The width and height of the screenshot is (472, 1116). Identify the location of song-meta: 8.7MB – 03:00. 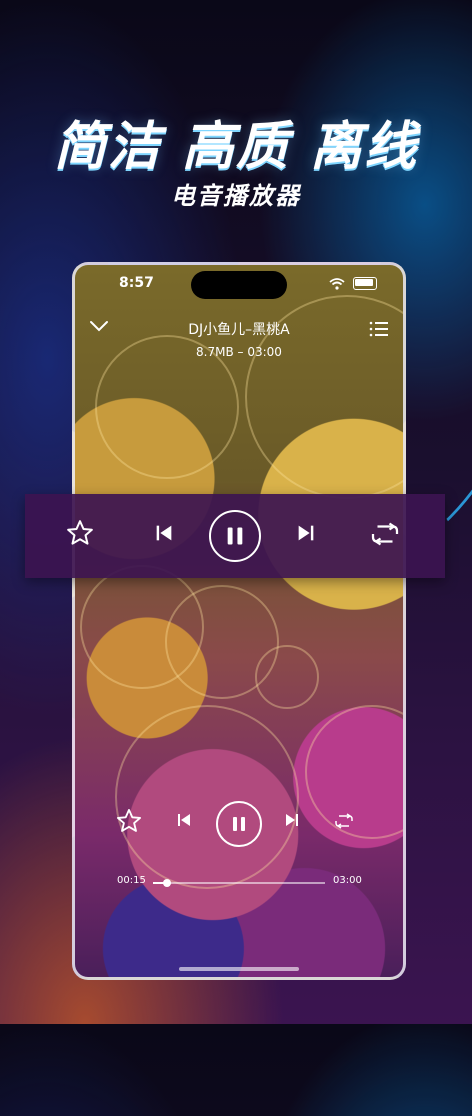
(239, 352).